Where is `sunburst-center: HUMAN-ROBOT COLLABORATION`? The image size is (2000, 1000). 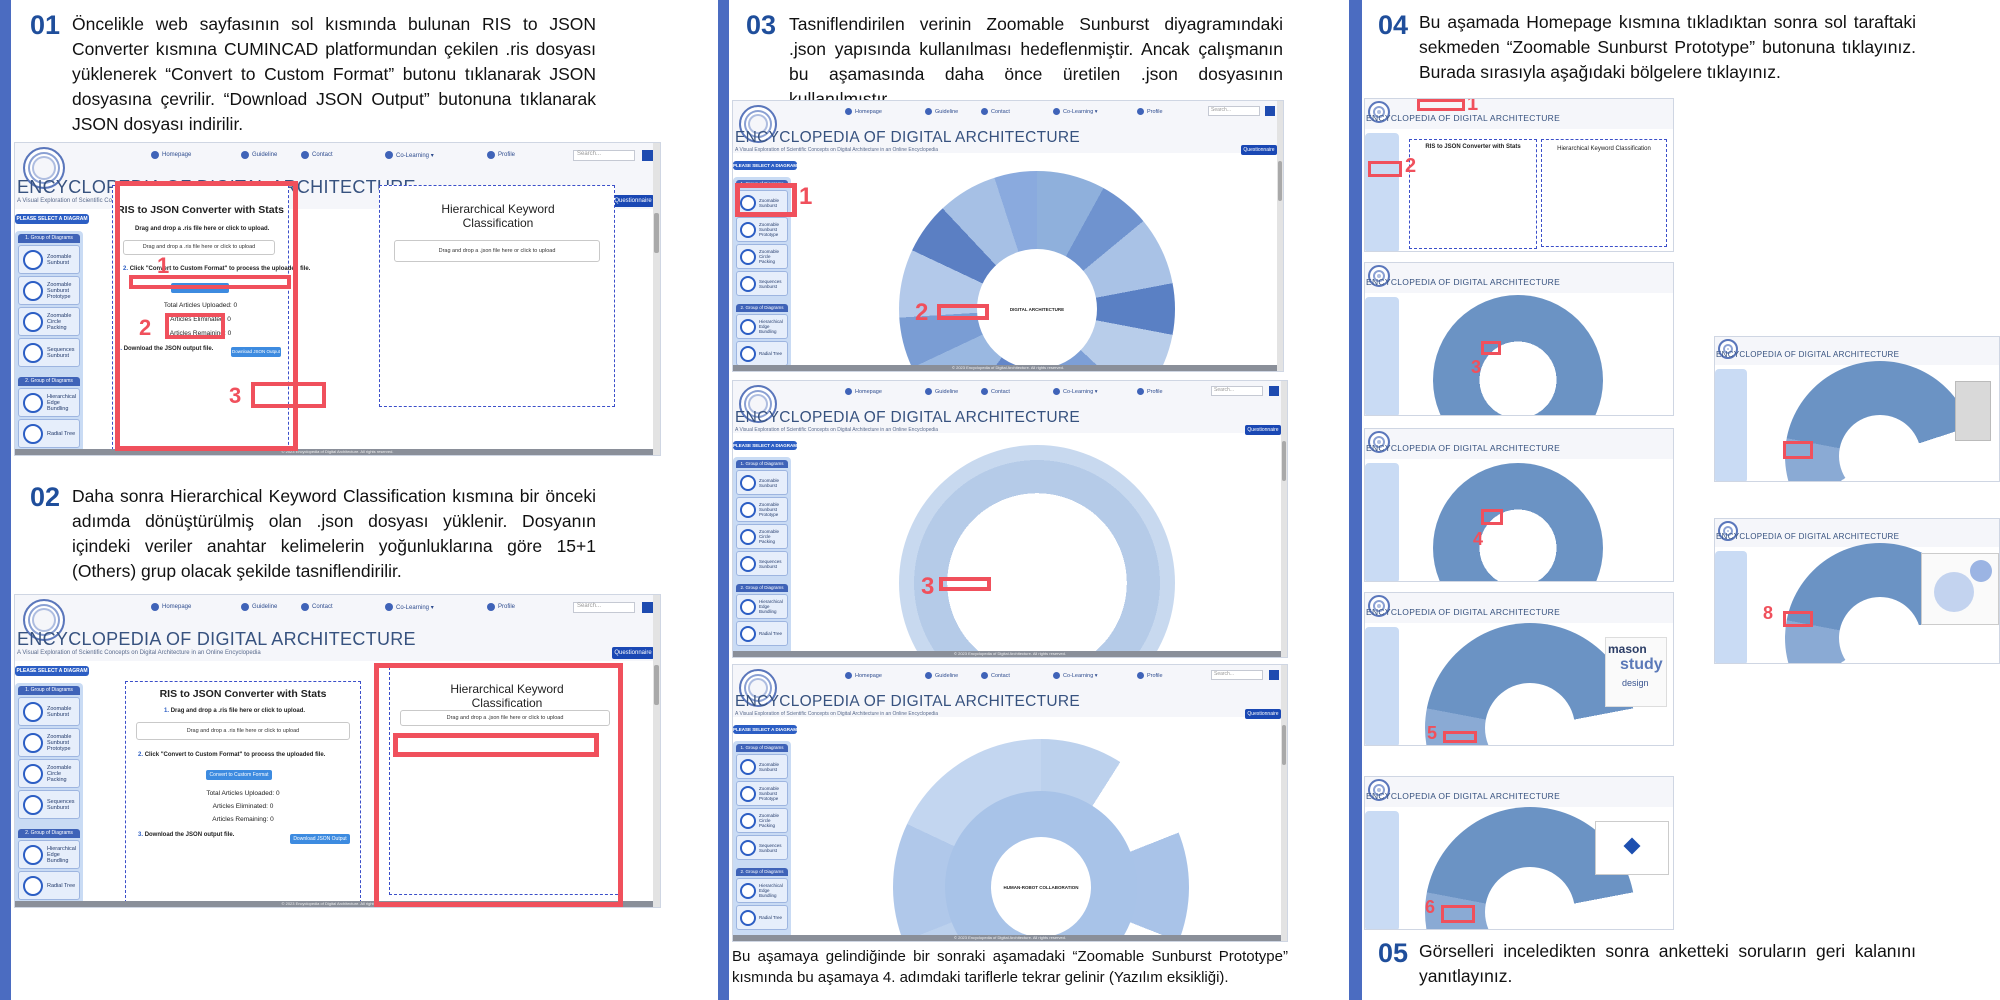 sunburst-center: HUMAN-ROBOT COLLABORATION is located at coordinates (1041, 866).